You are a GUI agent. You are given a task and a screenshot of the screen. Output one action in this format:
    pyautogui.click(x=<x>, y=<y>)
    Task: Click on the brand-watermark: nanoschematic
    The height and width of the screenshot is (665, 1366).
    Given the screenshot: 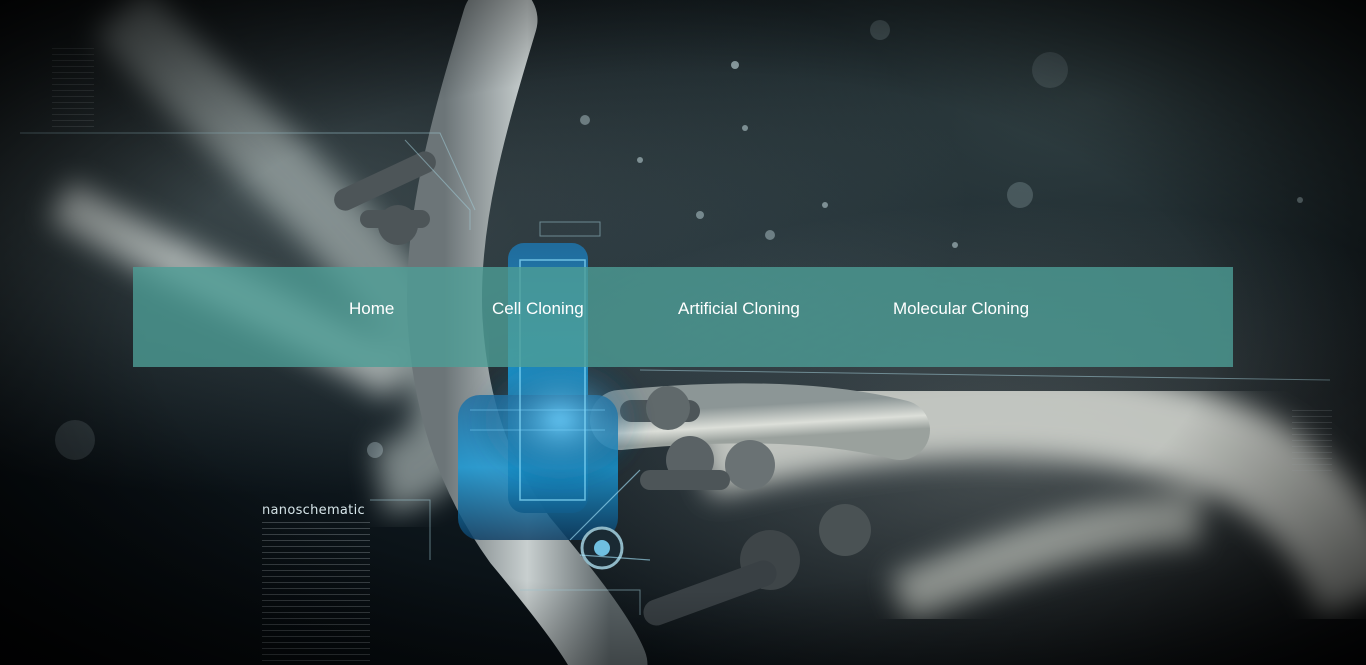 What is the action you would take?
    pyautogui.click(x=313, y=510)
    